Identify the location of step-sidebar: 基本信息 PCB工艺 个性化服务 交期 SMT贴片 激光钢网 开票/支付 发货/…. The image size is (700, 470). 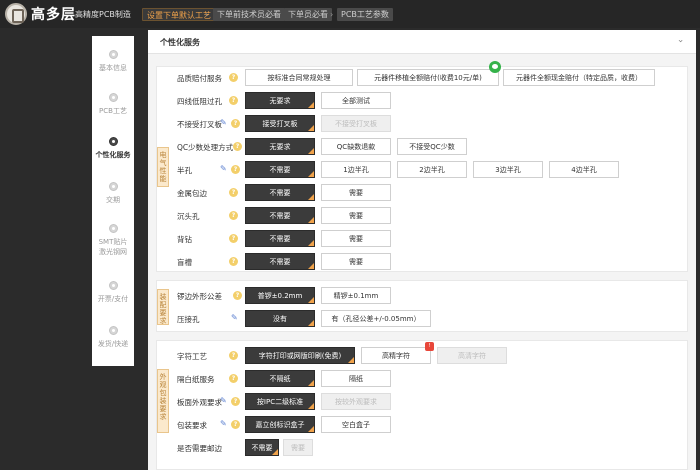
(113, 201).